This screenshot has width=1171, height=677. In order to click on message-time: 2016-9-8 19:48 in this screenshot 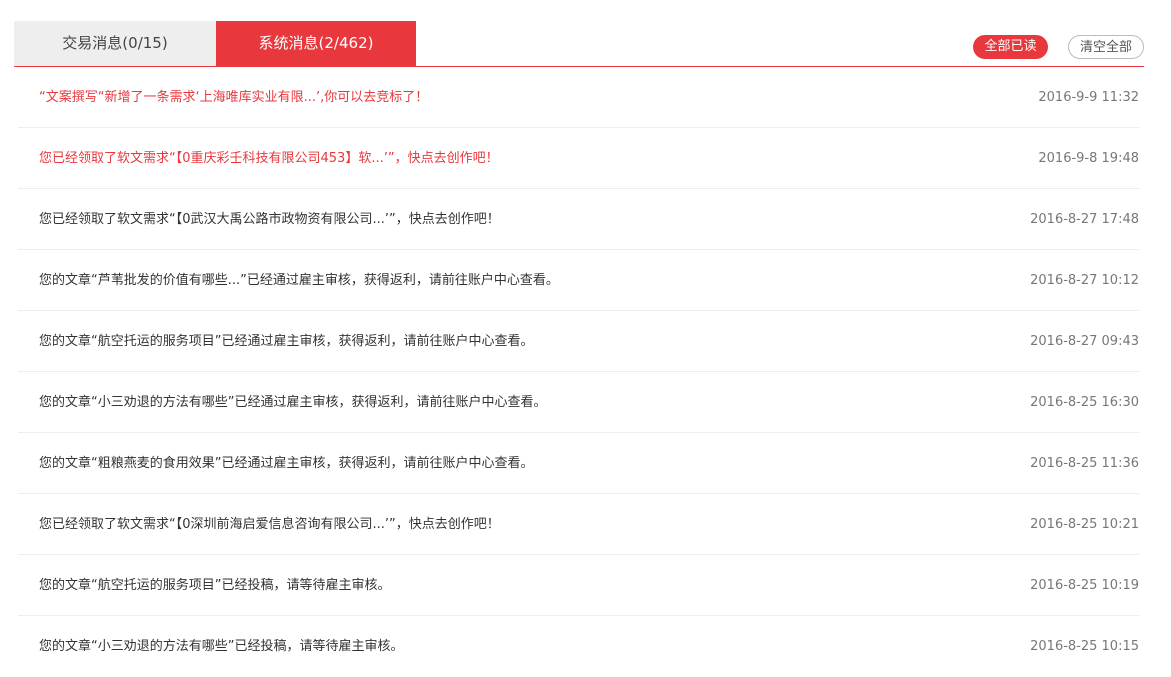, I will do `click(1088, 158)`.